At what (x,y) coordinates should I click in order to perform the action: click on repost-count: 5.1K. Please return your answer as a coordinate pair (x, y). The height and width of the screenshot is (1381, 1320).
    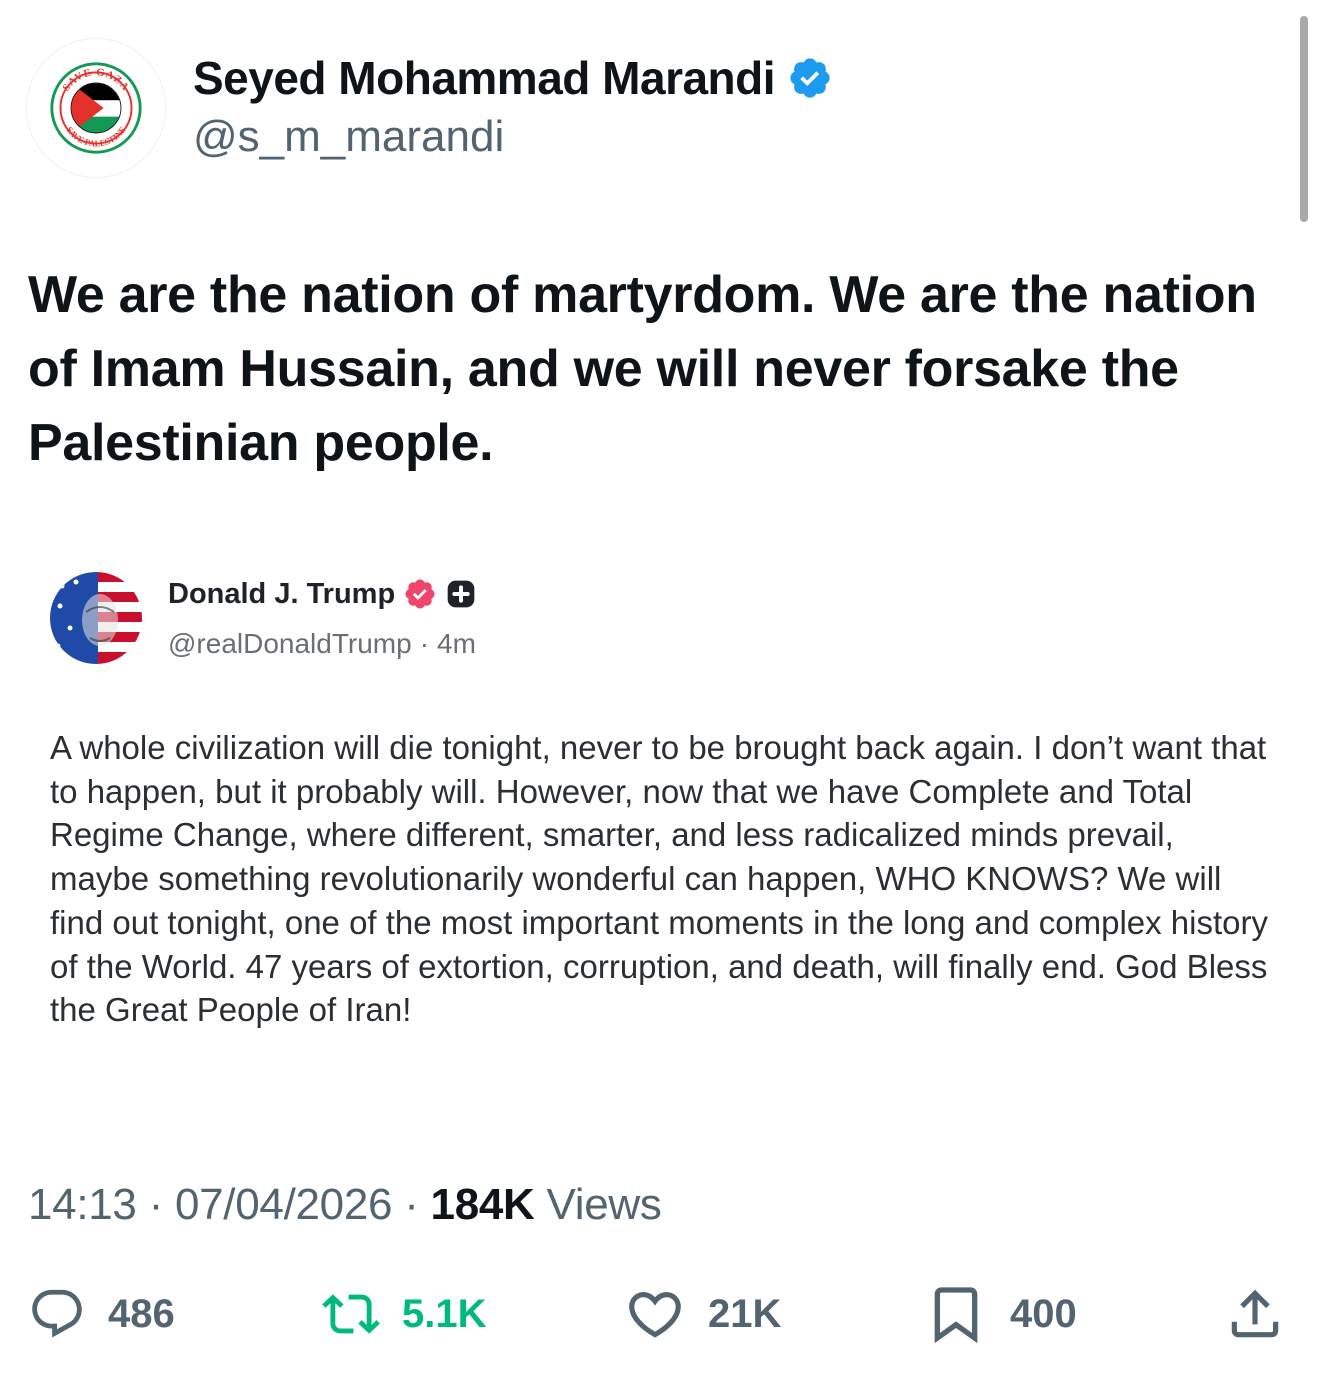
    Looking at the image, I should click on (444, 1313).